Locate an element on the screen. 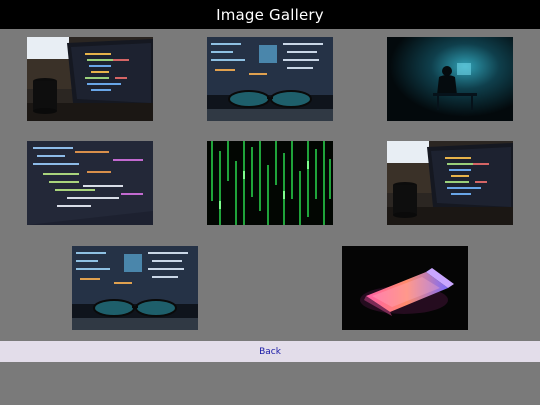 The width and height of the screenshot is (540, 405). hacker-dark-room-photo-icon is located at coordinates (450, 79).